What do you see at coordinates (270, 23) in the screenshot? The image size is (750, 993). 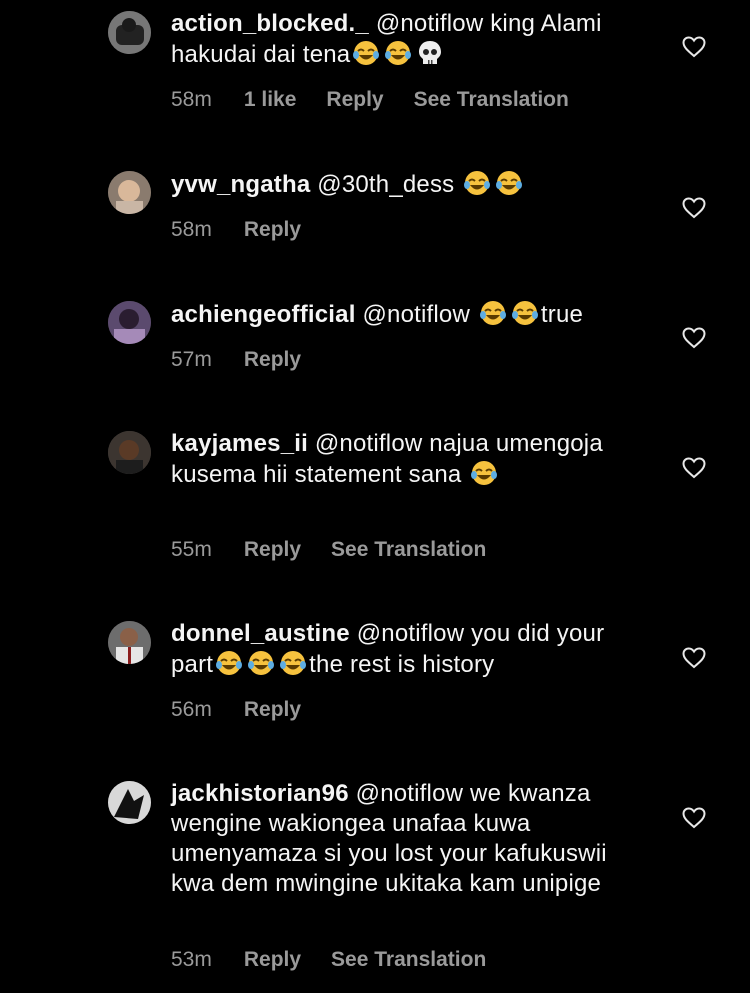 I see `comment-username: action_blocked._` at bounding box center [270, 23].